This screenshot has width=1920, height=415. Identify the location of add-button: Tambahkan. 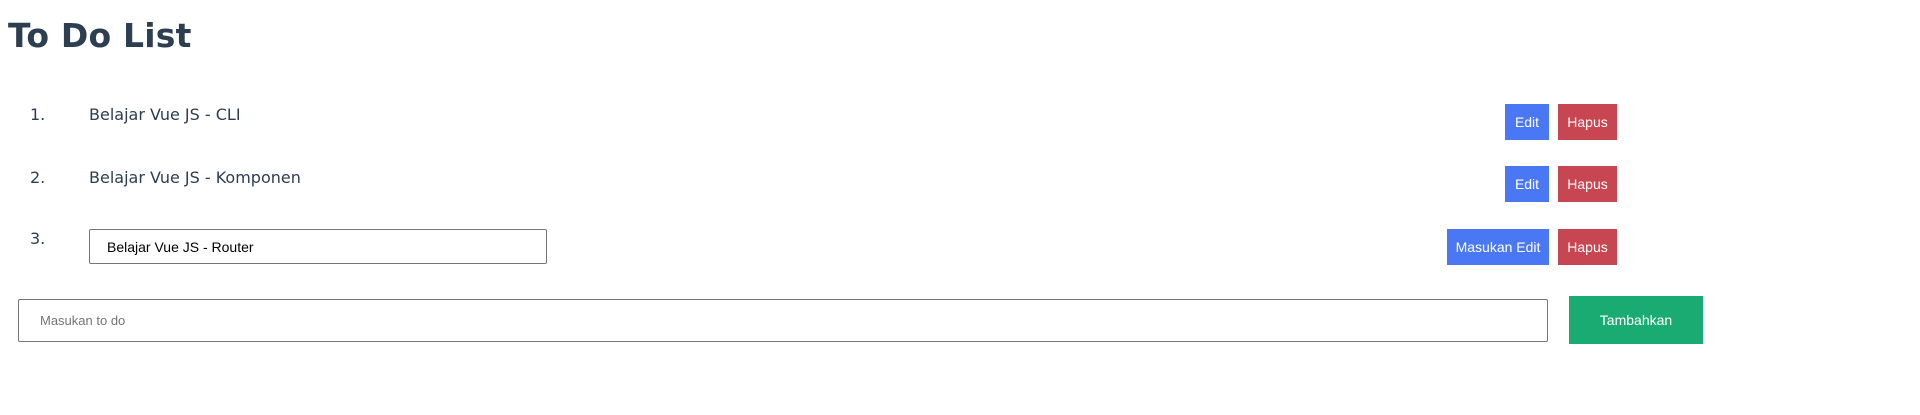
(1636, 320).